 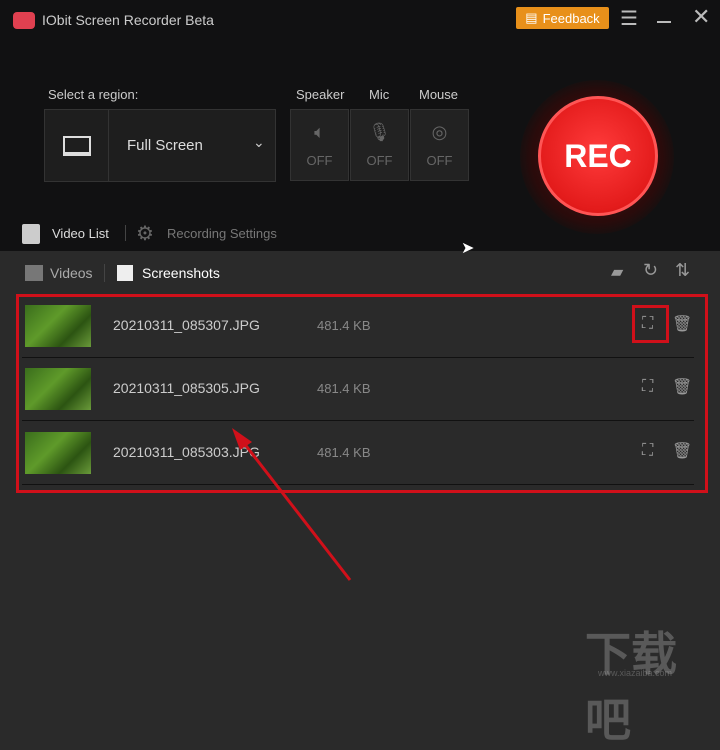 What do you see at coordinates (635, 673) in the screenshot?
I see `watermark-url: www.xiazaiba.com` at bounding box center [635, 673].